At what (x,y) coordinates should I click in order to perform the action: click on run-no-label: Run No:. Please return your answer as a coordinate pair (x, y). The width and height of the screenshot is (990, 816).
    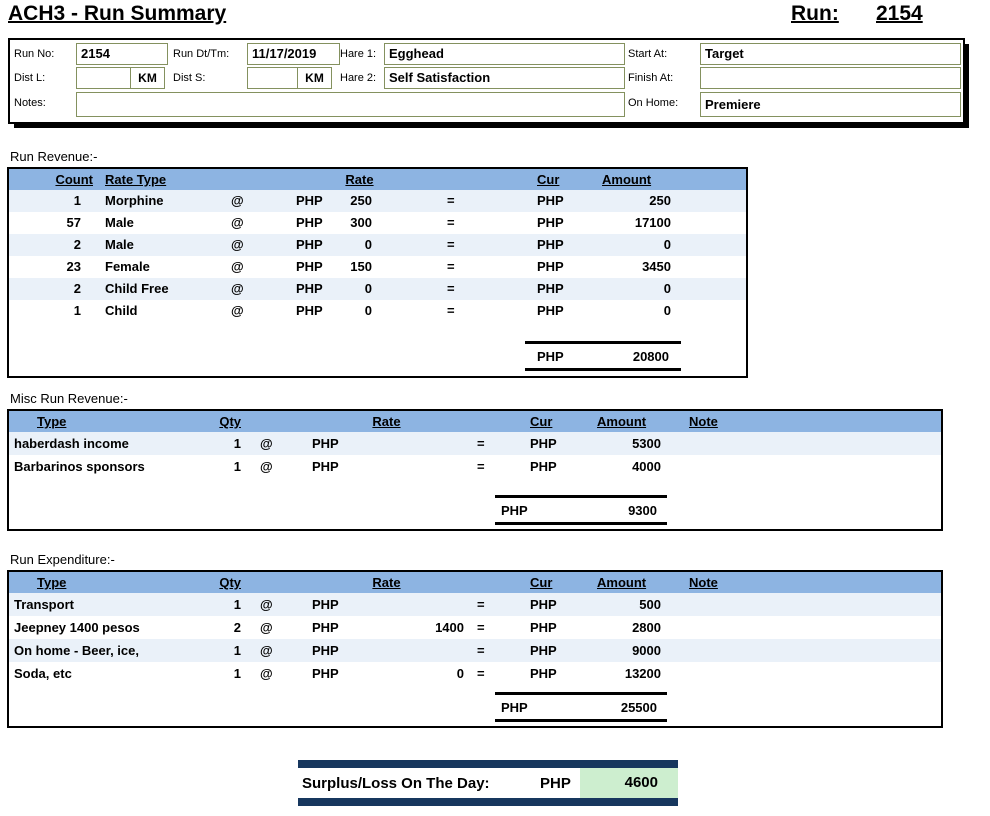
    Looking at the image, I should click on (34, 54).